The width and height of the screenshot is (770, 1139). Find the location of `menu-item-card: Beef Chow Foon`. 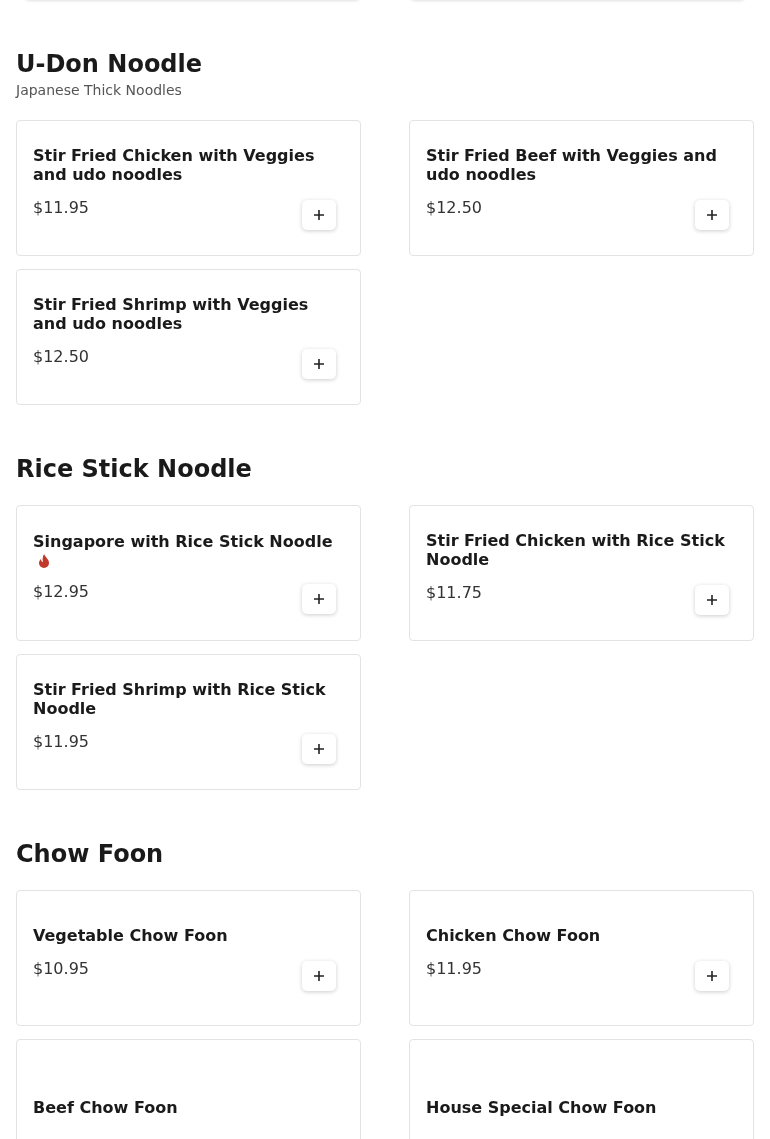

menu-item-card: Beef Chow Foon is located at coordinates (188, 1089).